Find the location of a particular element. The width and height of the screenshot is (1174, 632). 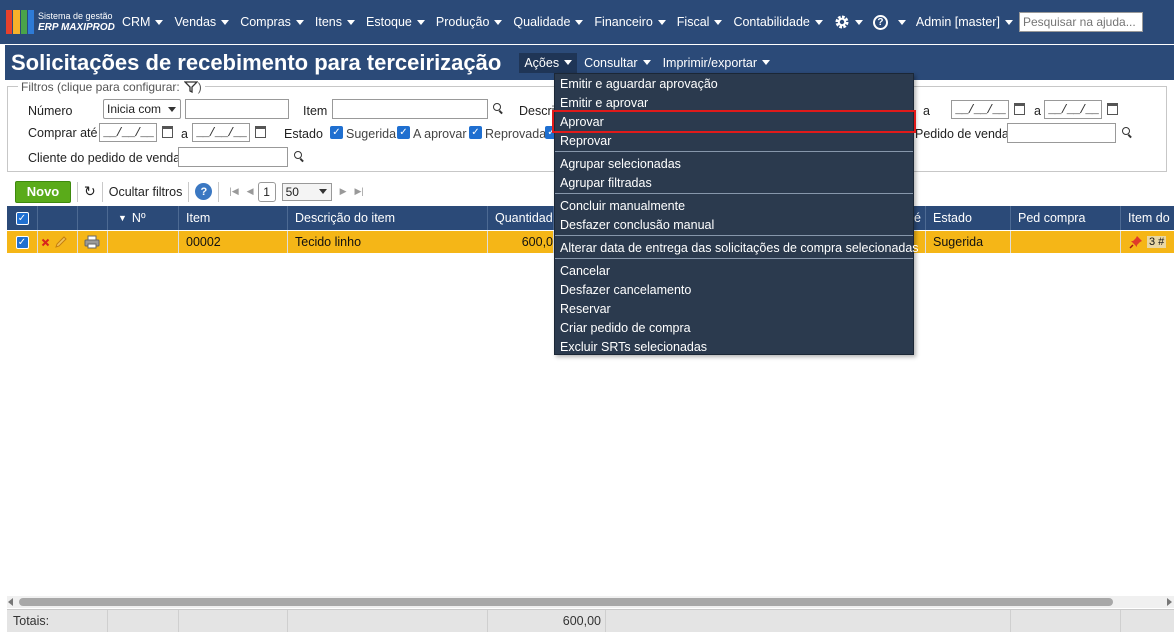

menu-cancelar: Cancelar is located at coordinates (734, 270).